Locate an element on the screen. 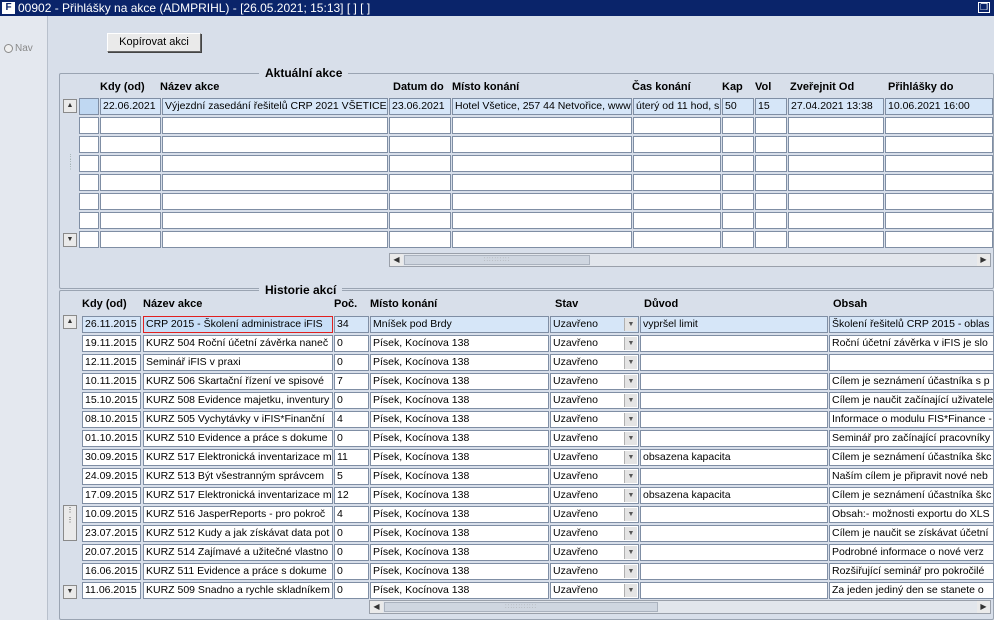  table-cell: KURZ 509 Snadno a rychle skladníkem is located at coordinates (238, 590).